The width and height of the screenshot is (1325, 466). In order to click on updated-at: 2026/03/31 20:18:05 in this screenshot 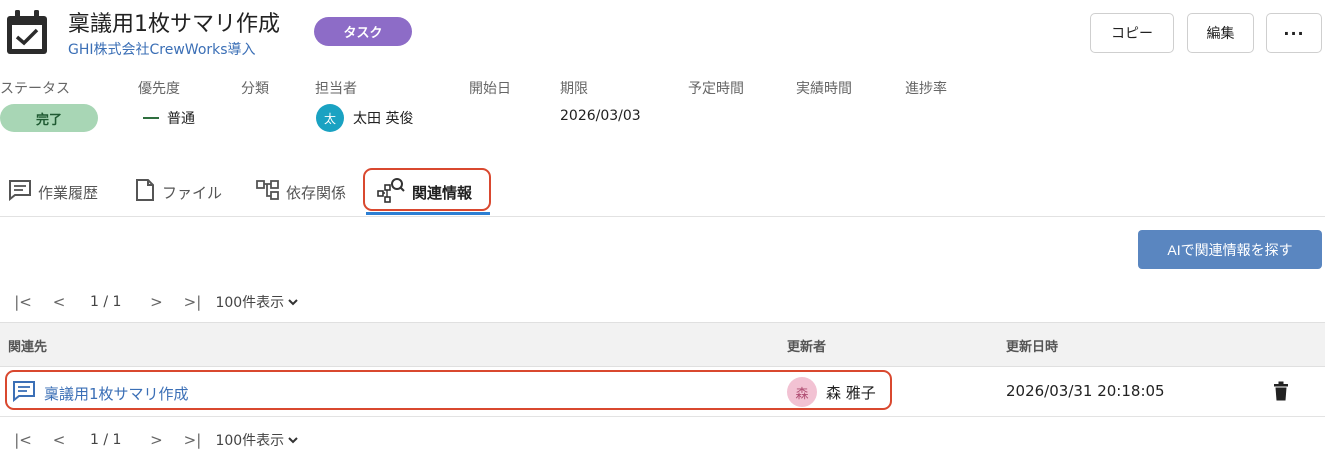, I will do `click(1085, 391)`.